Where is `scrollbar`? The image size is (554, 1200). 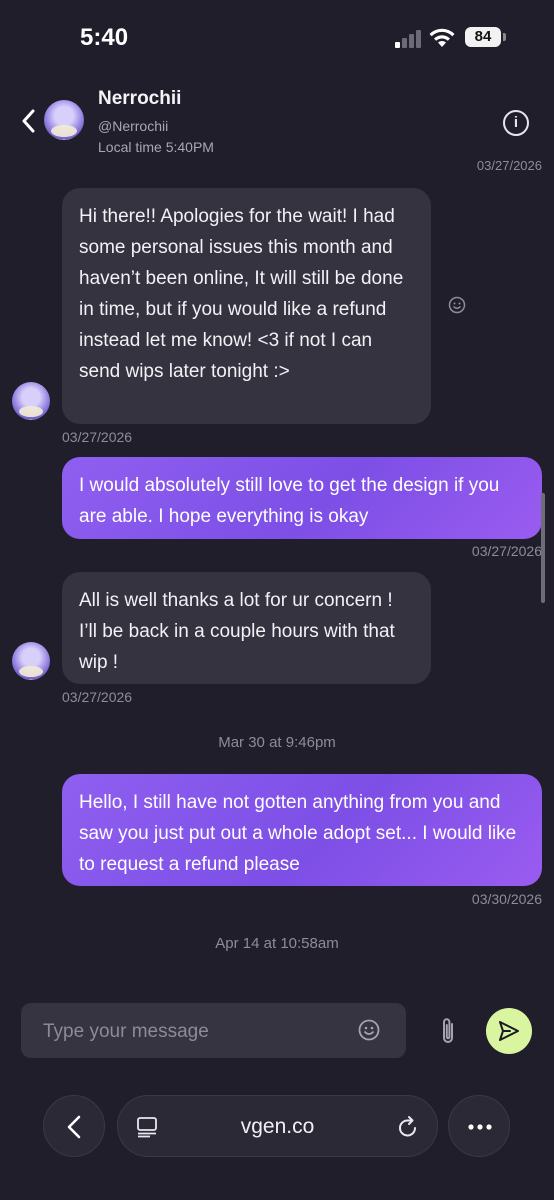
scrollbar is located at coordinates (543, 548).